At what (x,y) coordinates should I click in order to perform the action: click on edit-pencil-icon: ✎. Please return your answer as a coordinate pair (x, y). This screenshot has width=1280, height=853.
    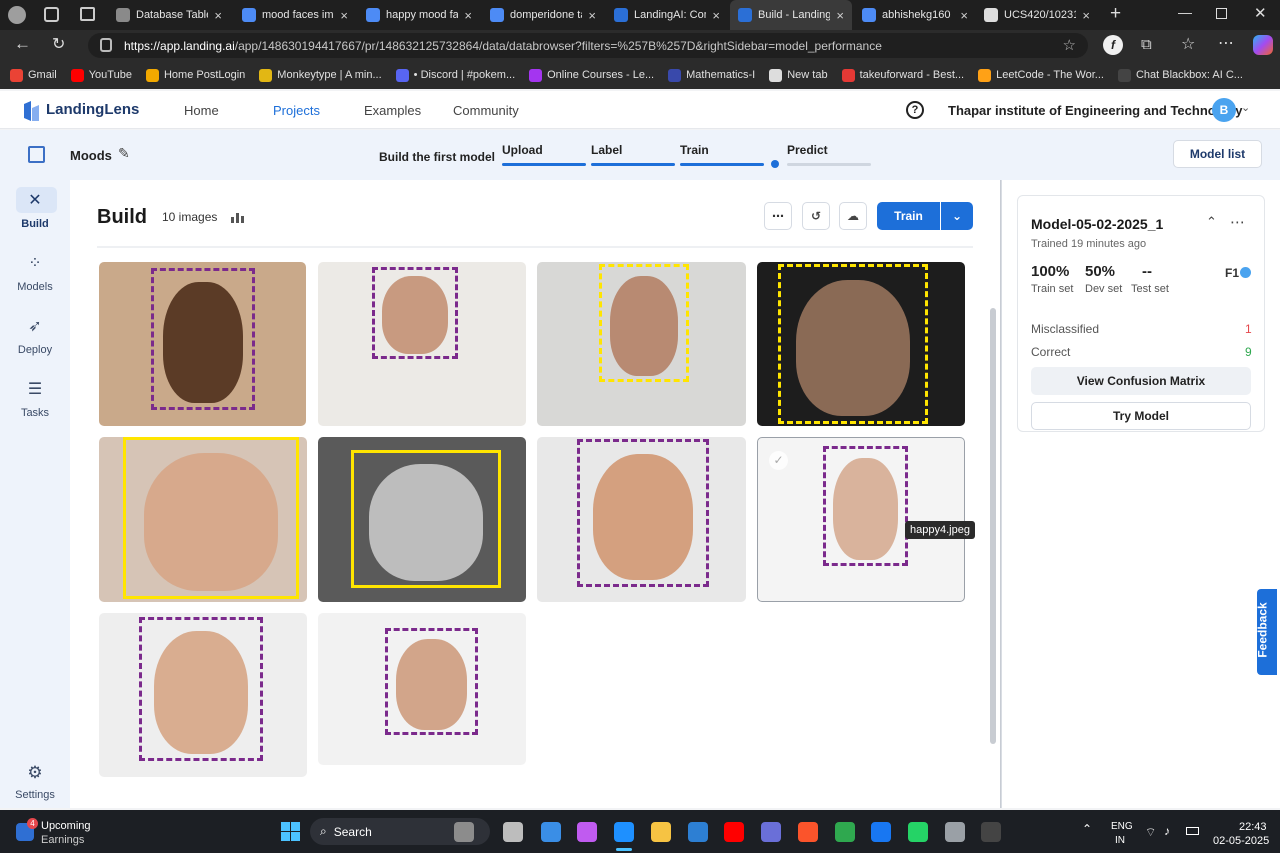
    Looking at the image, I should click on (124, 153).